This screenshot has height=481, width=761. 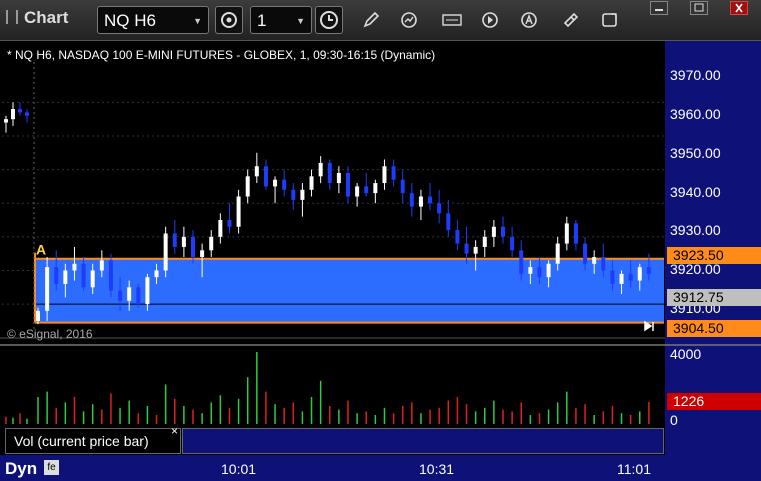 What do you see at coordinates (437, 469) in the screenshot?
I see `time-tick: 10:31` at bounding box center [437, 469].